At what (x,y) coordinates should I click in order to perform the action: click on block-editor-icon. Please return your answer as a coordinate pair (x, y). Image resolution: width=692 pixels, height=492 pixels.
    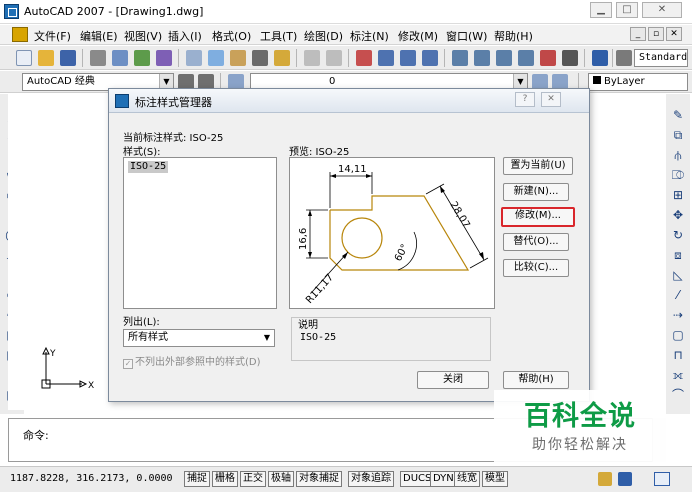
    Looking at the image, I should click on (282, 58).